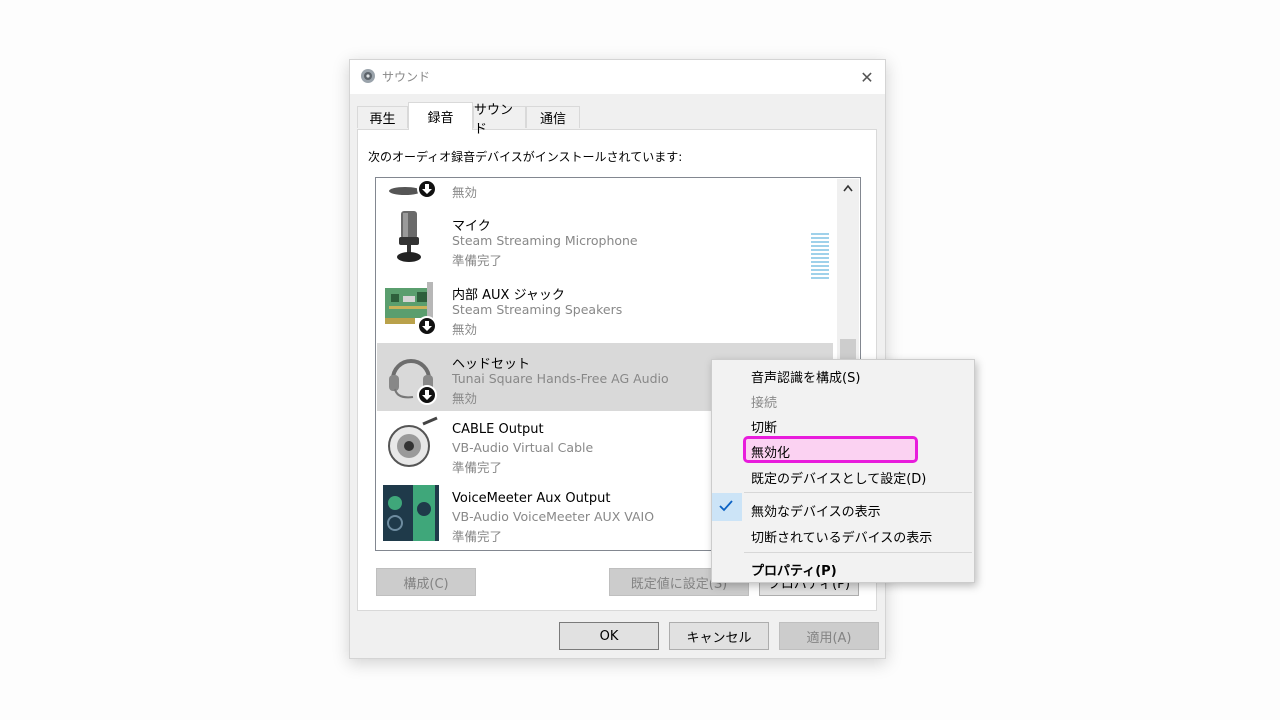 Image resolution: width=1280 pixels, height=720 pixels. Describe the element at coordinates (838, 477) in the screenshot. I see `menu-item-set-default: 既定のデバイスとして設定(D)` at that location.